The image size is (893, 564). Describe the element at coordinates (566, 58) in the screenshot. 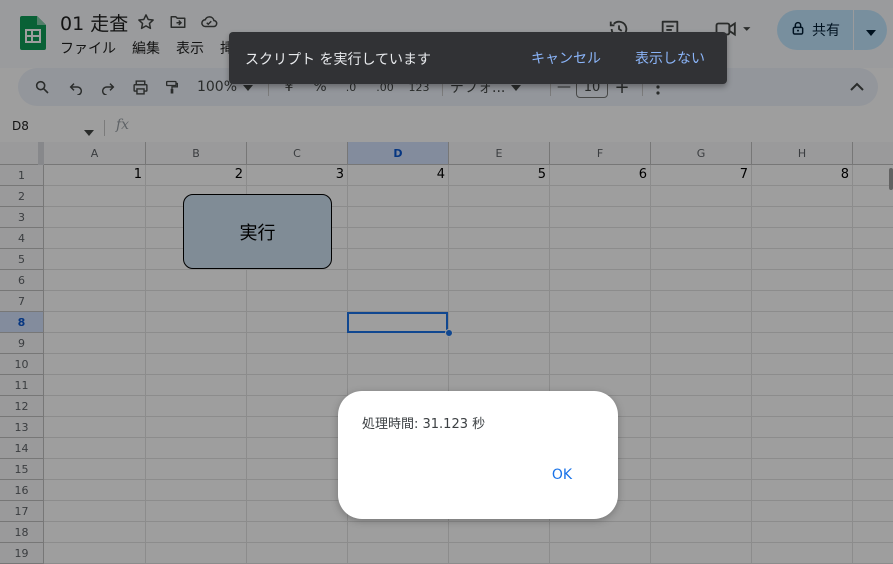

I see `cancel-button: キャンセル` at that location.